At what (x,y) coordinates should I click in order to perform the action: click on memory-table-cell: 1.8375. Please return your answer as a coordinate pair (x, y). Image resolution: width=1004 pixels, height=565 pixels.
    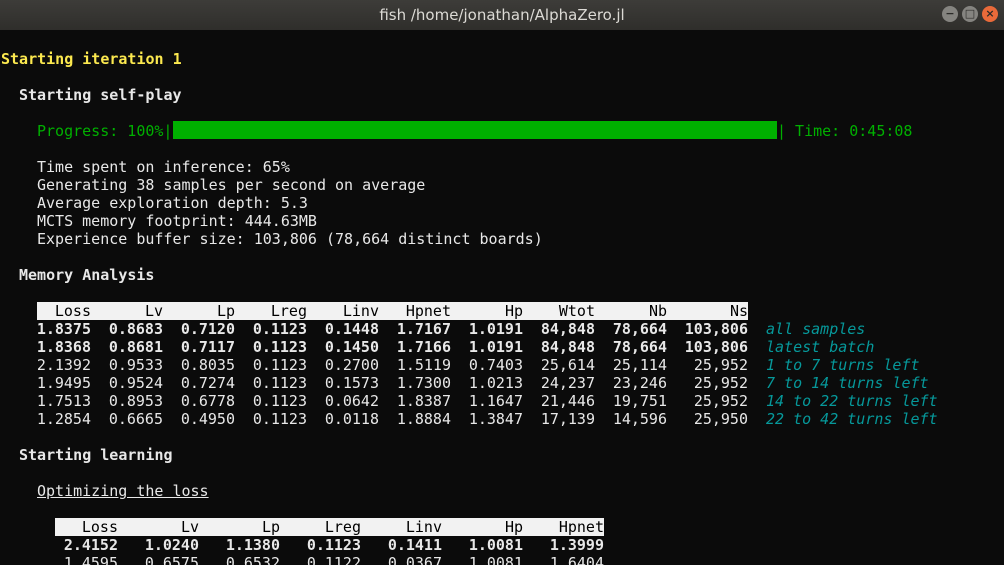
    Looking at the image, I should click on (63, 329).